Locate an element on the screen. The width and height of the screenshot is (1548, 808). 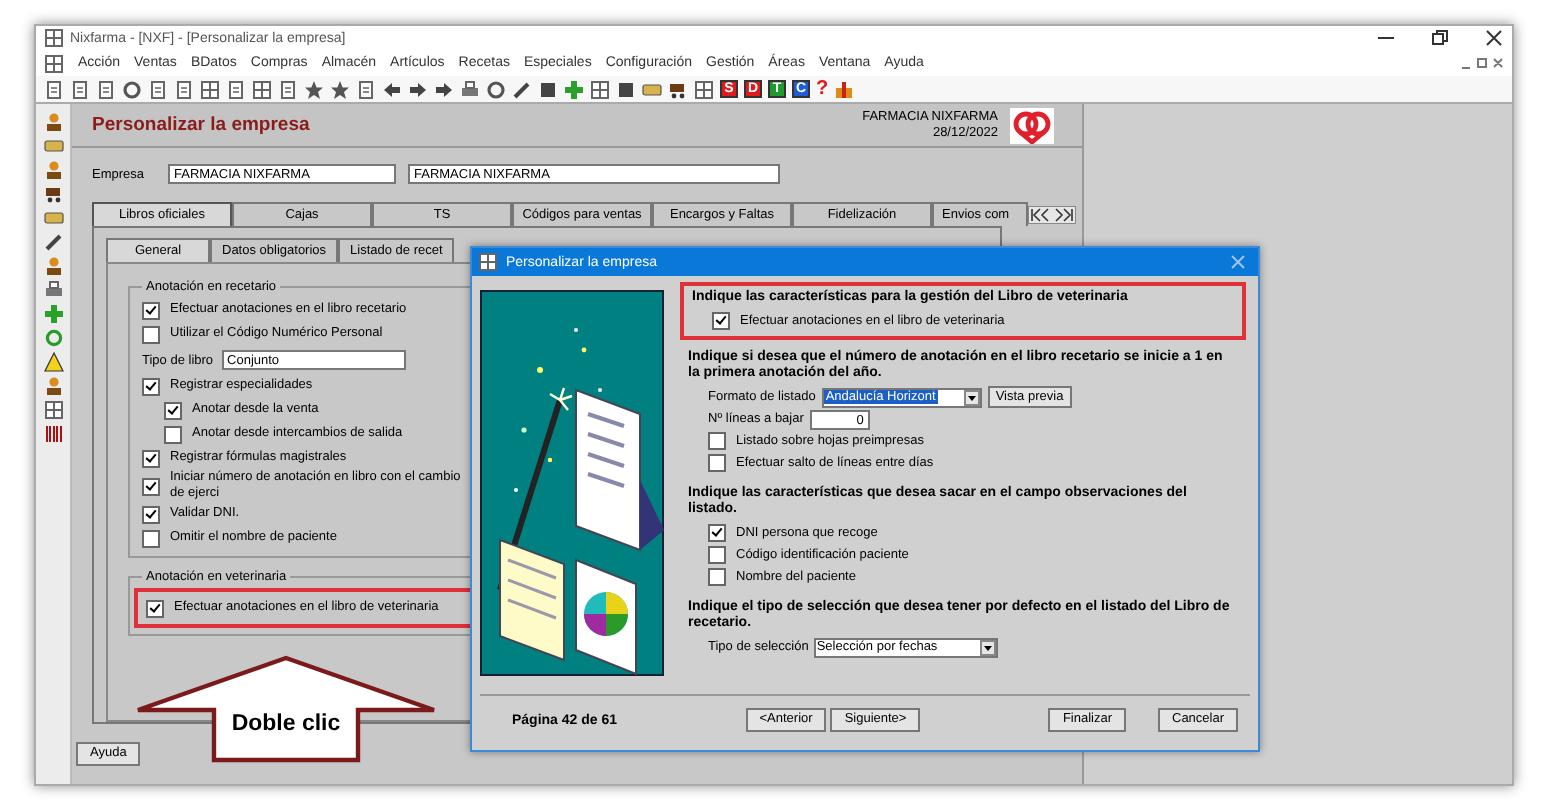
gift-icon is located at coordinates (844, 89).